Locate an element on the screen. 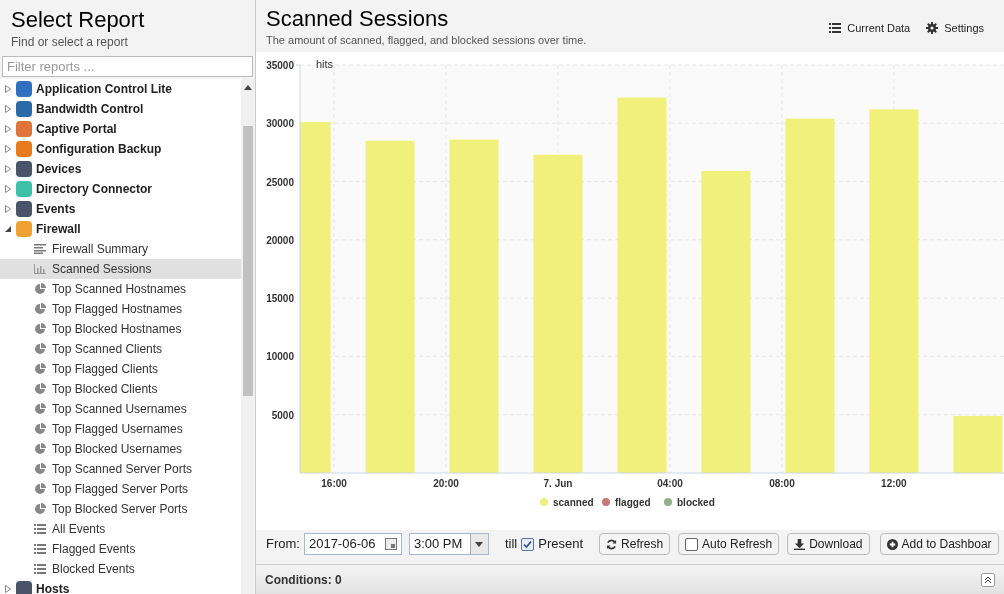 The width and height of the screenshot is (1004, 594). tree-item: Top Scanned Server Ports is located at coordinates (120, 469).